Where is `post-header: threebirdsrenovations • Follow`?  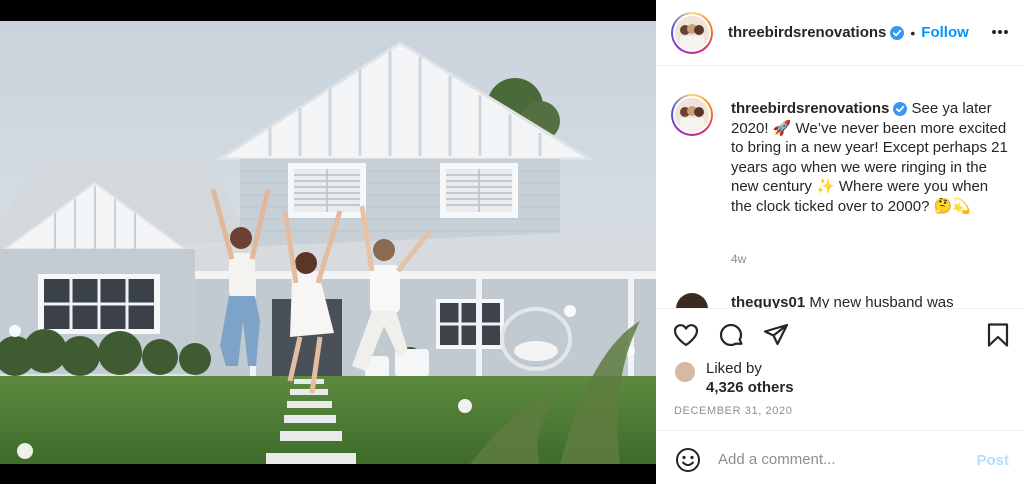
post-header: threebirdsrenovations • Follow is located at coordinates (840, 33).